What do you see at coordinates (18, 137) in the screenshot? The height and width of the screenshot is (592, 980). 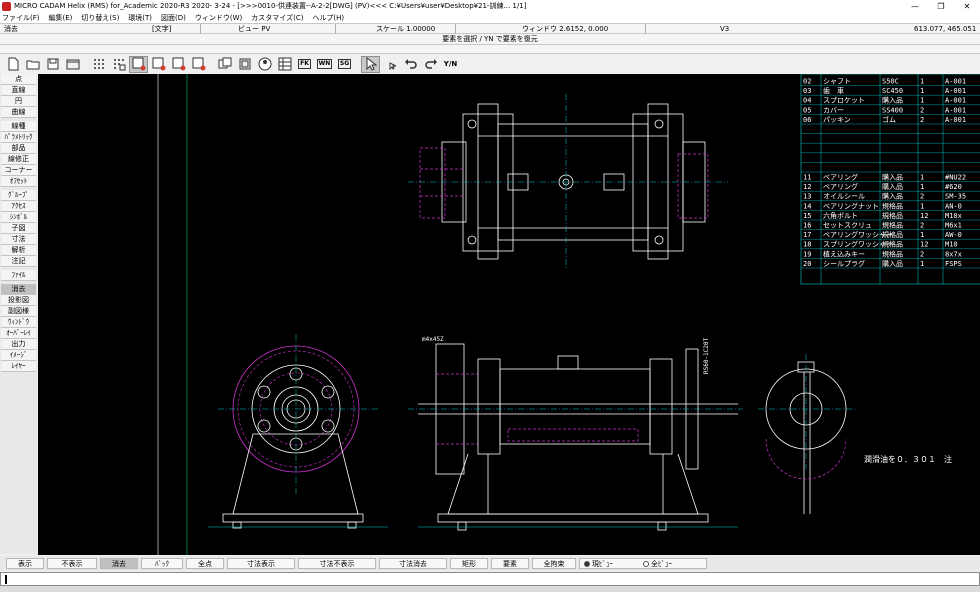 I see `sidebar-item-parametric: ﾊﾟﾗﾒﾄﾘｯｸ` at bounding box center [18, 137].